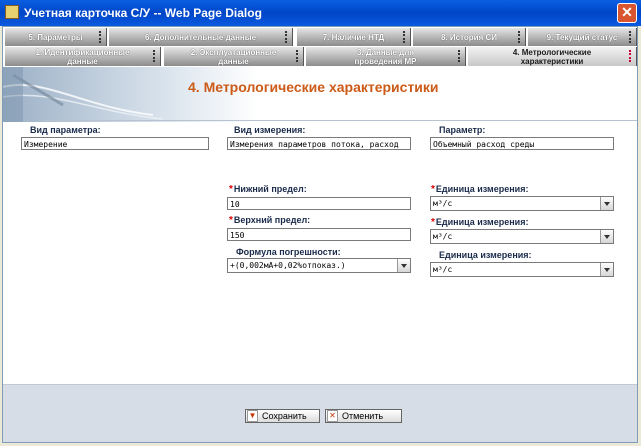 This screenshot has width=641, height=446. What do you see at coordinates (522, 143) in the screenshot?
I see `param-field: Объемный расход среды` at bounding box center [522, 143].